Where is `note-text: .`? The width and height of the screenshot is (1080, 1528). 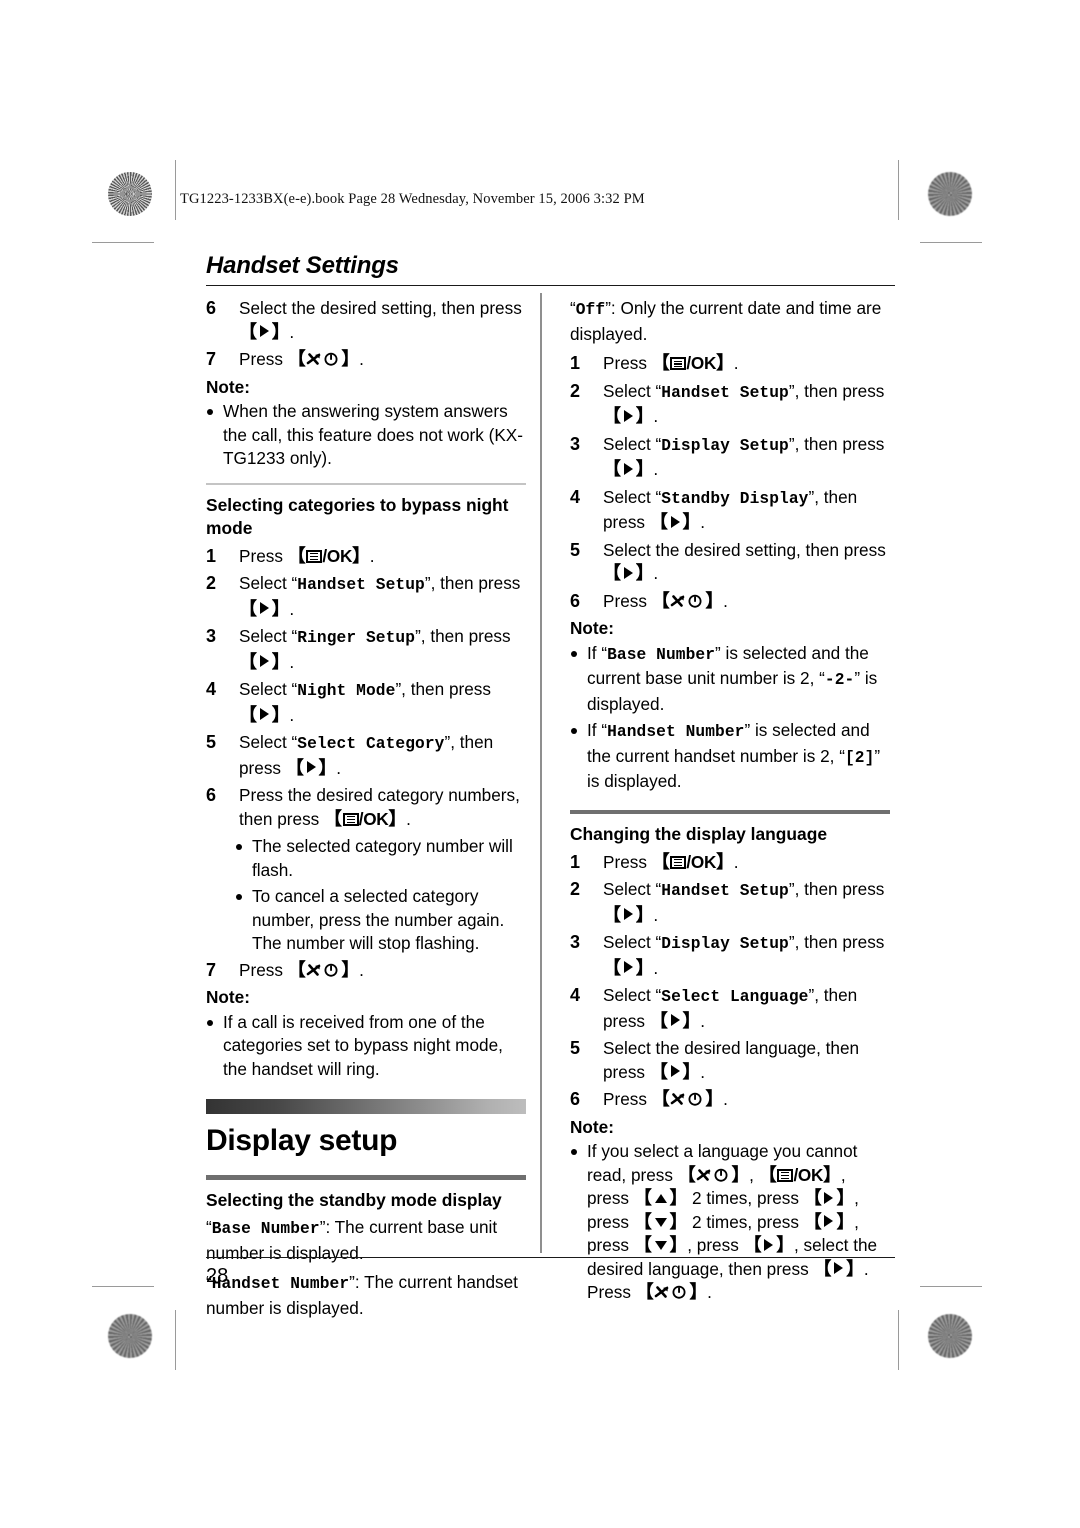 note-text: . is located at coordinates (709, 1292).